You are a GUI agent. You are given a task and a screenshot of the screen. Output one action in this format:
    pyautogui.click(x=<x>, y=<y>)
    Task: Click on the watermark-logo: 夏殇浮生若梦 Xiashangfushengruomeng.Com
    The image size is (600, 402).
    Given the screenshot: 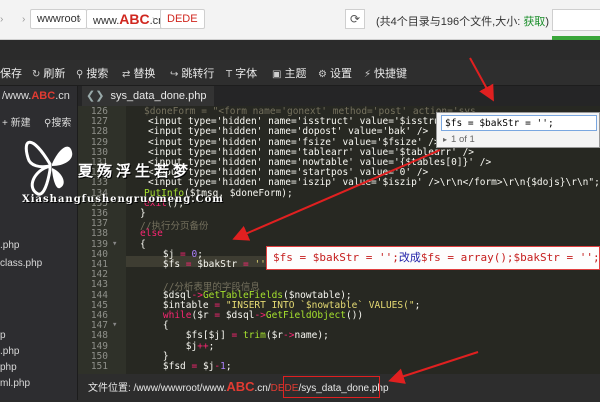 What is the action you would take?
    pyautogui.click(x=137, y=180)
    